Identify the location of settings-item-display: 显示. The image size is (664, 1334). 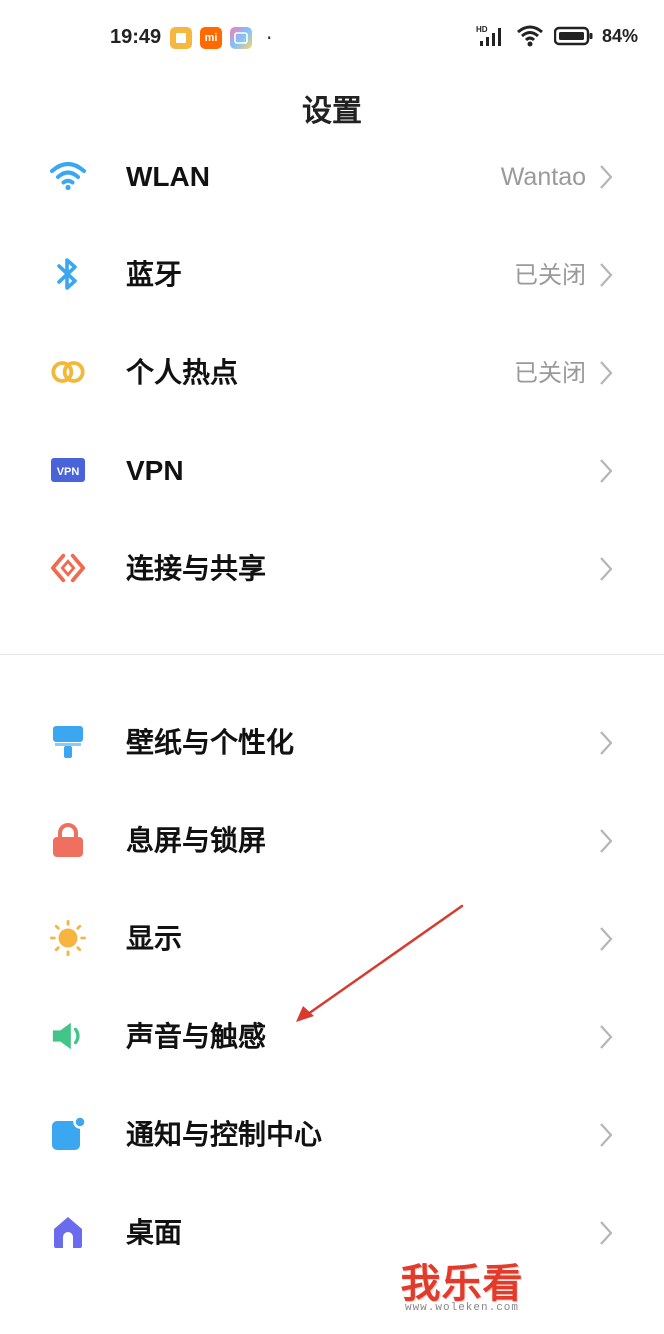
(332, 938).